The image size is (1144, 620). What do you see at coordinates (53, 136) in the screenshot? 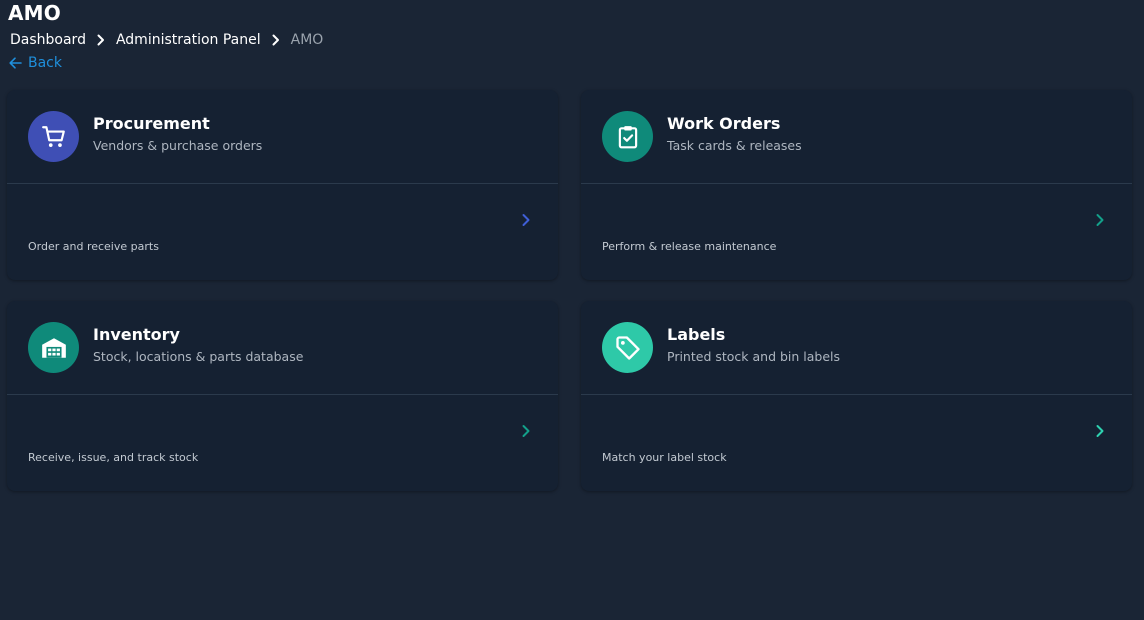
I see `cart-icon` at bounding box center [53, 136].